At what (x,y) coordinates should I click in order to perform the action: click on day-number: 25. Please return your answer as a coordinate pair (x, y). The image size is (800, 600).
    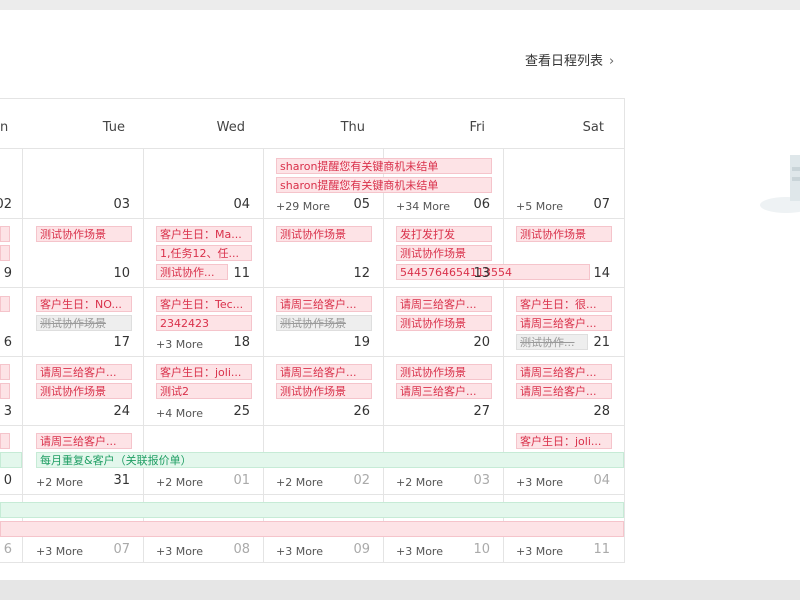
    Looking at the image, I should click on (230, 411).